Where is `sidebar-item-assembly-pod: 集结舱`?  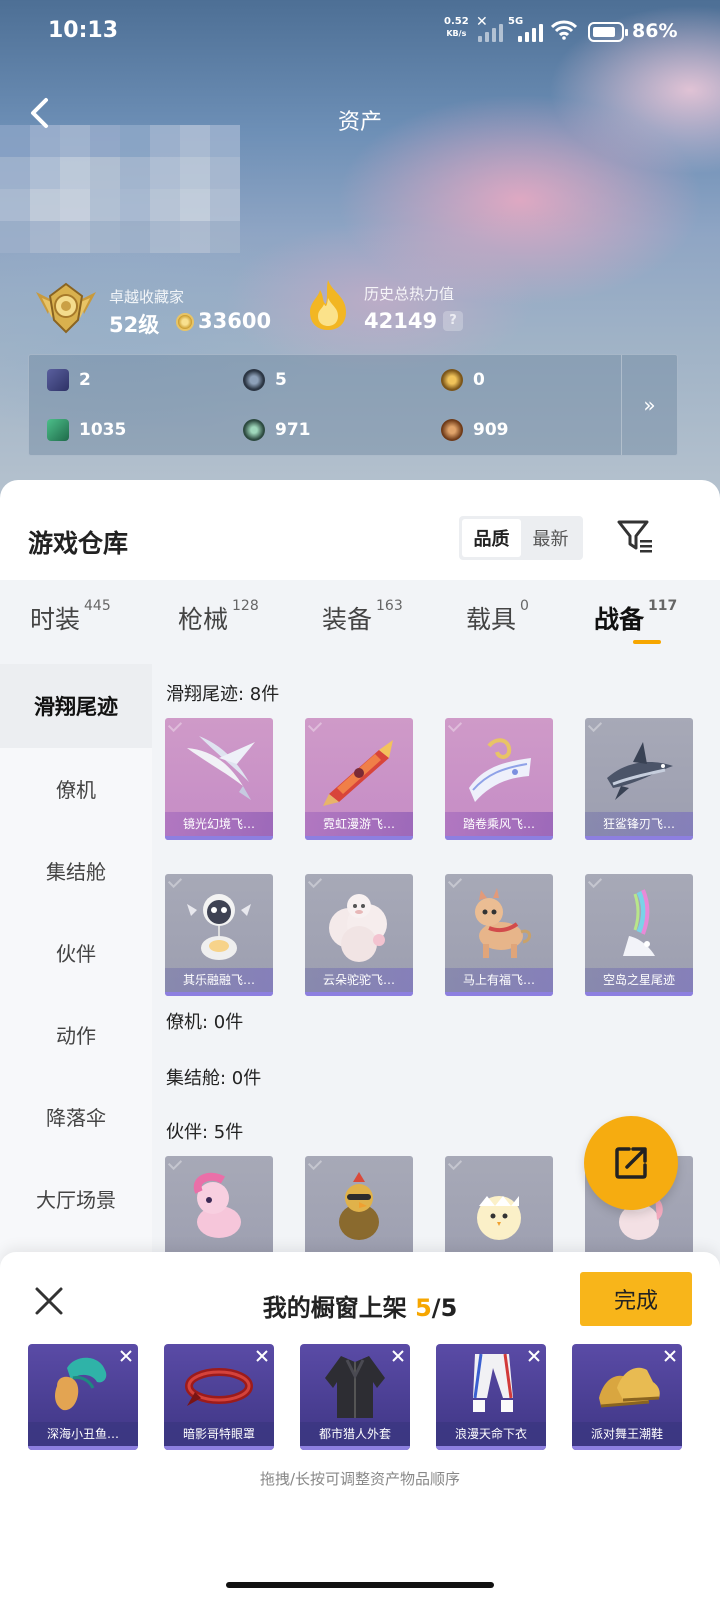 sidebar-item-assembly-pod: 集结舱 is located at coordinates (76, 870).